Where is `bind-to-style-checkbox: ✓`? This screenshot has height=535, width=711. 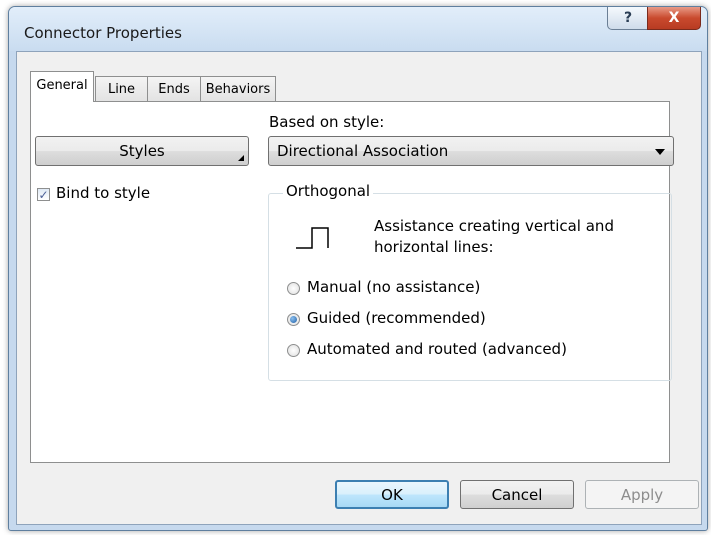
bind-to-style-checkbox: ✓ is located at coordinates (43, 194).